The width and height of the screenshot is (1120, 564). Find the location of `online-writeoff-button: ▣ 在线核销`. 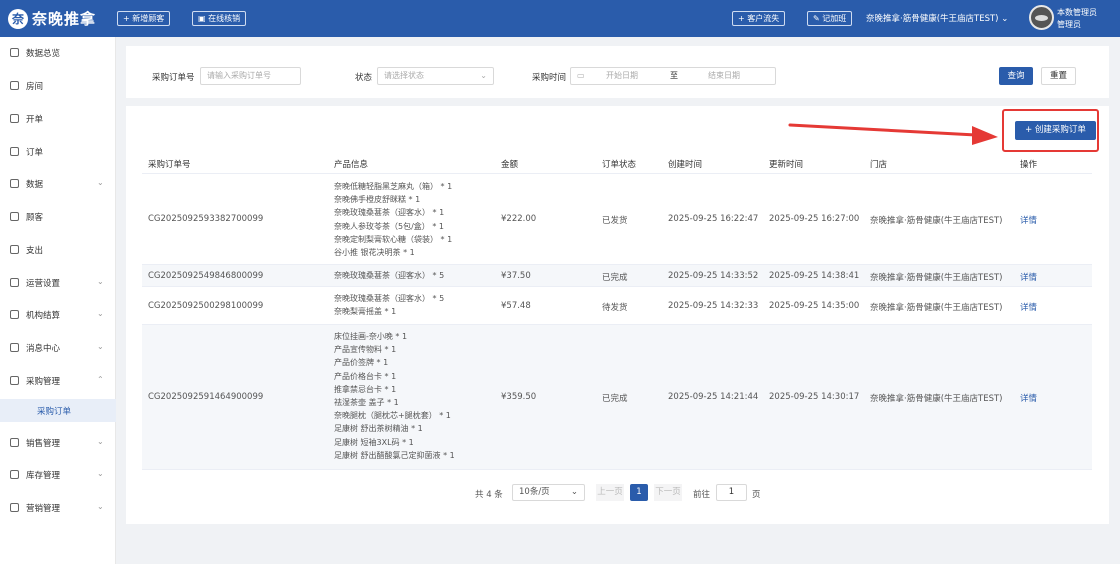

online-writeoff-button: ▣ 在线核销 is located at coordinates (219, 18).